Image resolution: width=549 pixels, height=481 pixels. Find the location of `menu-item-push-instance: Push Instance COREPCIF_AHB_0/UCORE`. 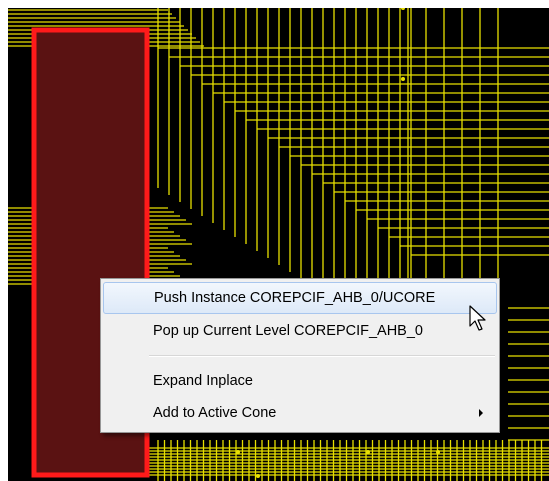

menu-item-push-instance: Push Instance COREPCIF_AHB_0/UCORE is located at coordinates (300, 298).